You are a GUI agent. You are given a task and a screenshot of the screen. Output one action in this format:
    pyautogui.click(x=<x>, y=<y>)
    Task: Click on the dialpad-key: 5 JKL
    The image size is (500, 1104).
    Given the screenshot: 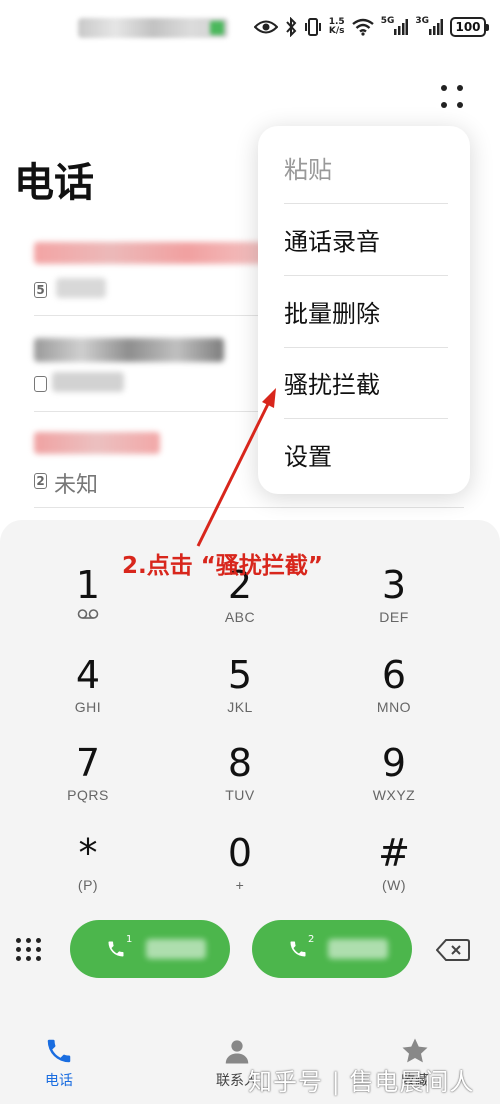 What is the action you would take?
    pyautogui.click(x=240, y=696)
    